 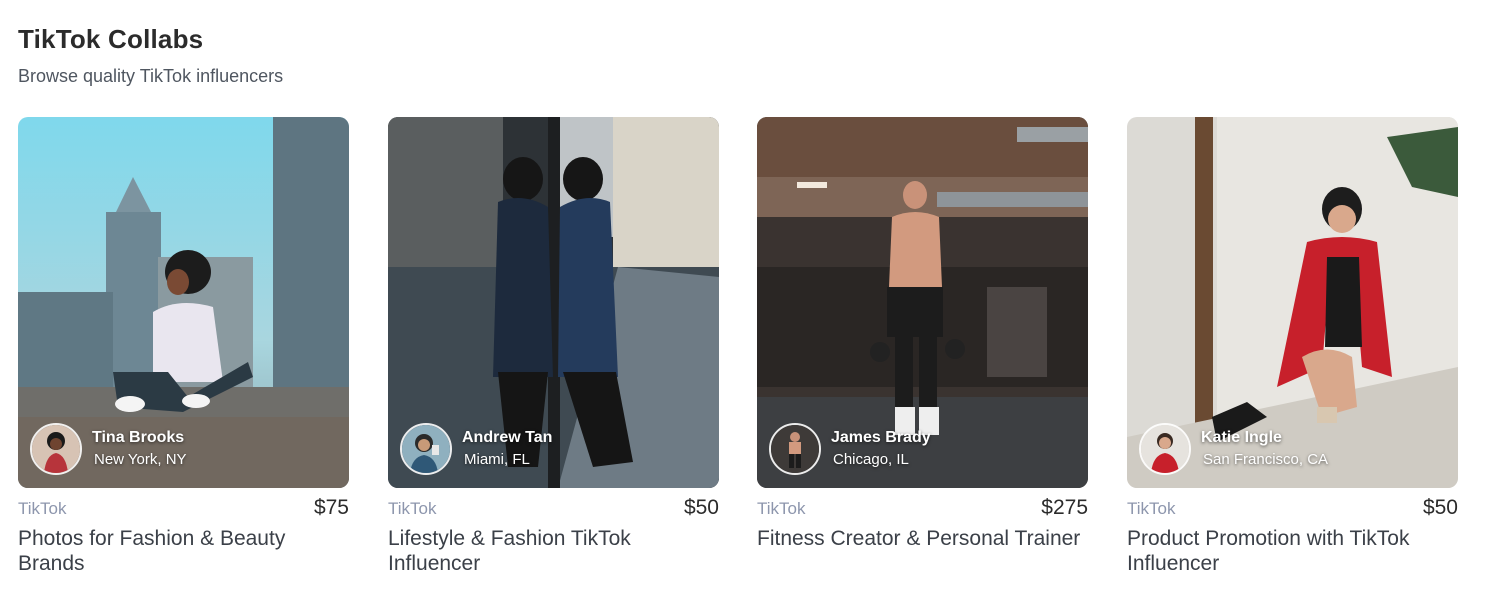 I want to click on card-title: Photos for Fashion & Beauty Brands, so click(x=183, y=551).